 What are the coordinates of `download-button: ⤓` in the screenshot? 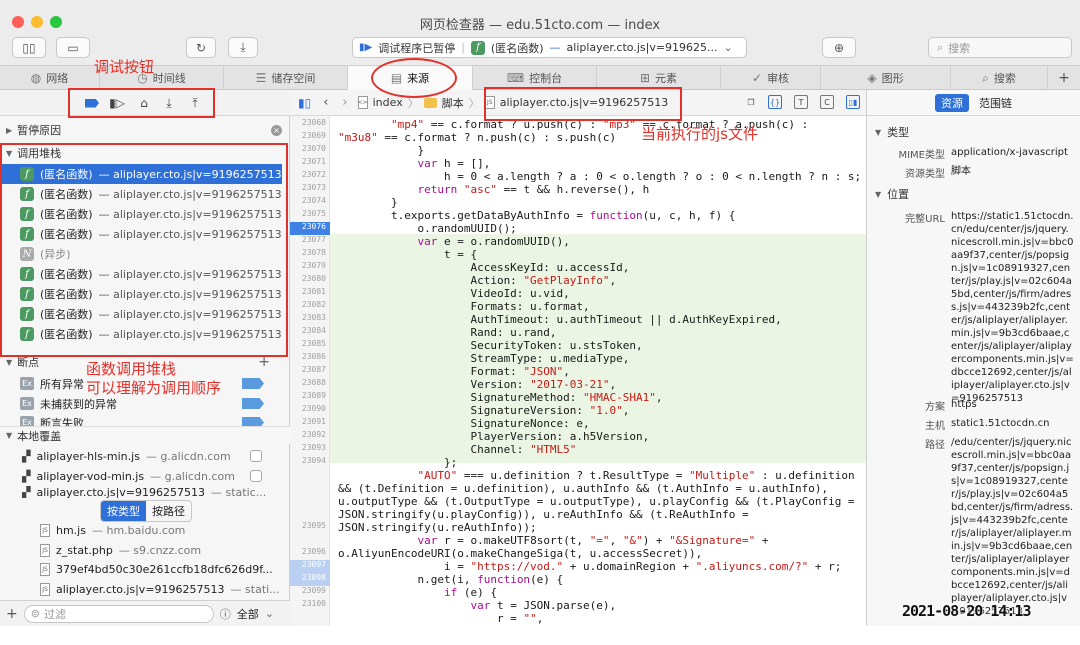 It's located at (243, 47).